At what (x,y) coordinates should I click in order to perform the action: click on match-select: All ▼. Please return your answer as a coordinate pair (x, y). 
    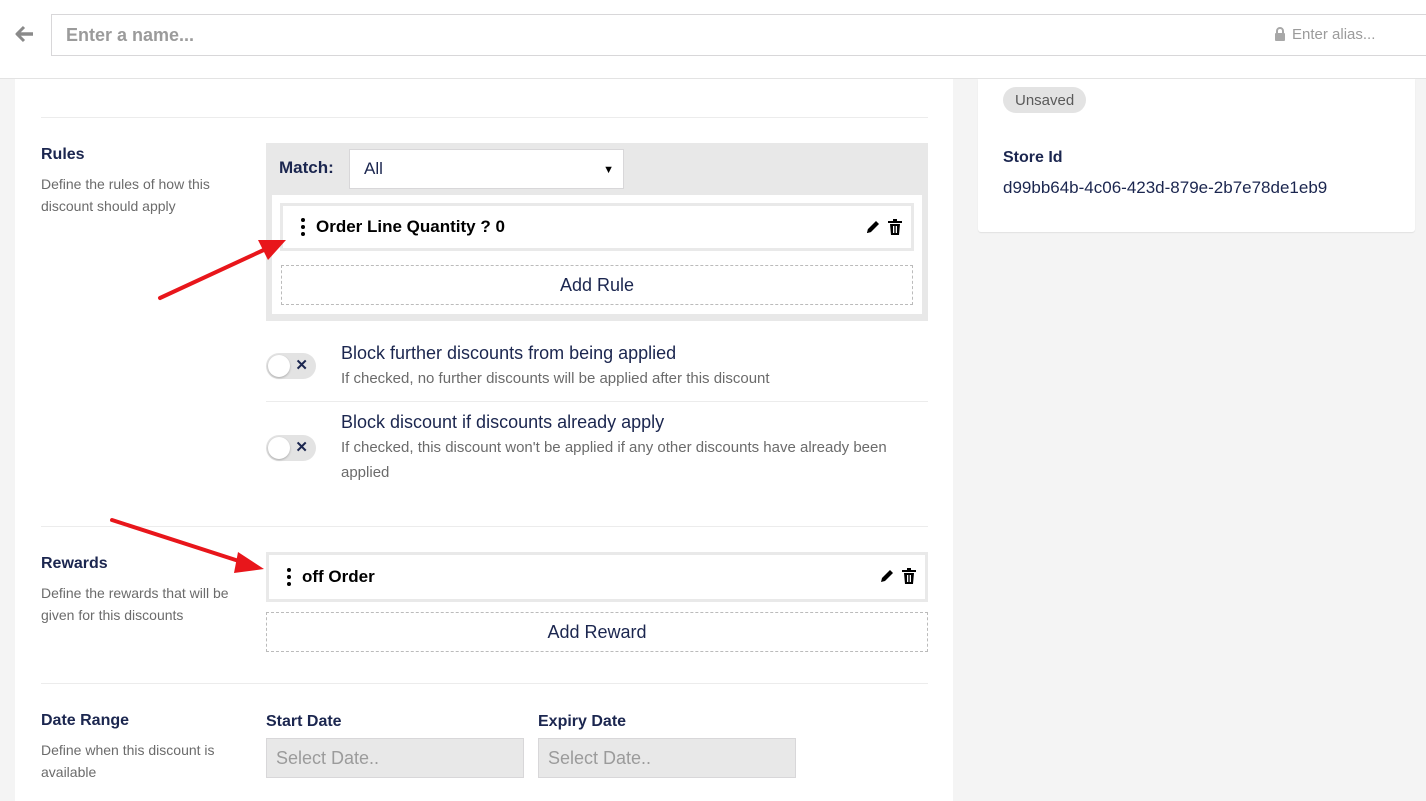
    Looking at the image, I should click on (486, 169).